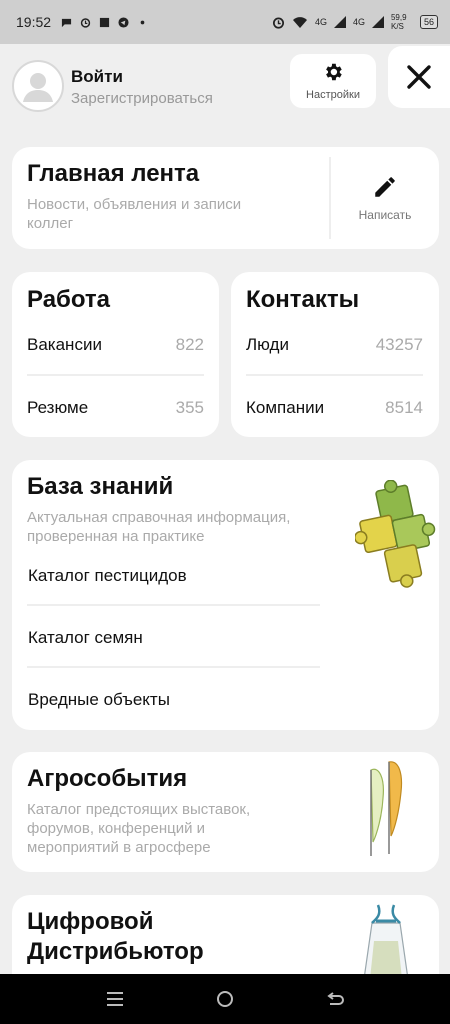  Describe the element at coordinates (320, 22) in the screenshot. I see `network-type-1: 4G` at that location.